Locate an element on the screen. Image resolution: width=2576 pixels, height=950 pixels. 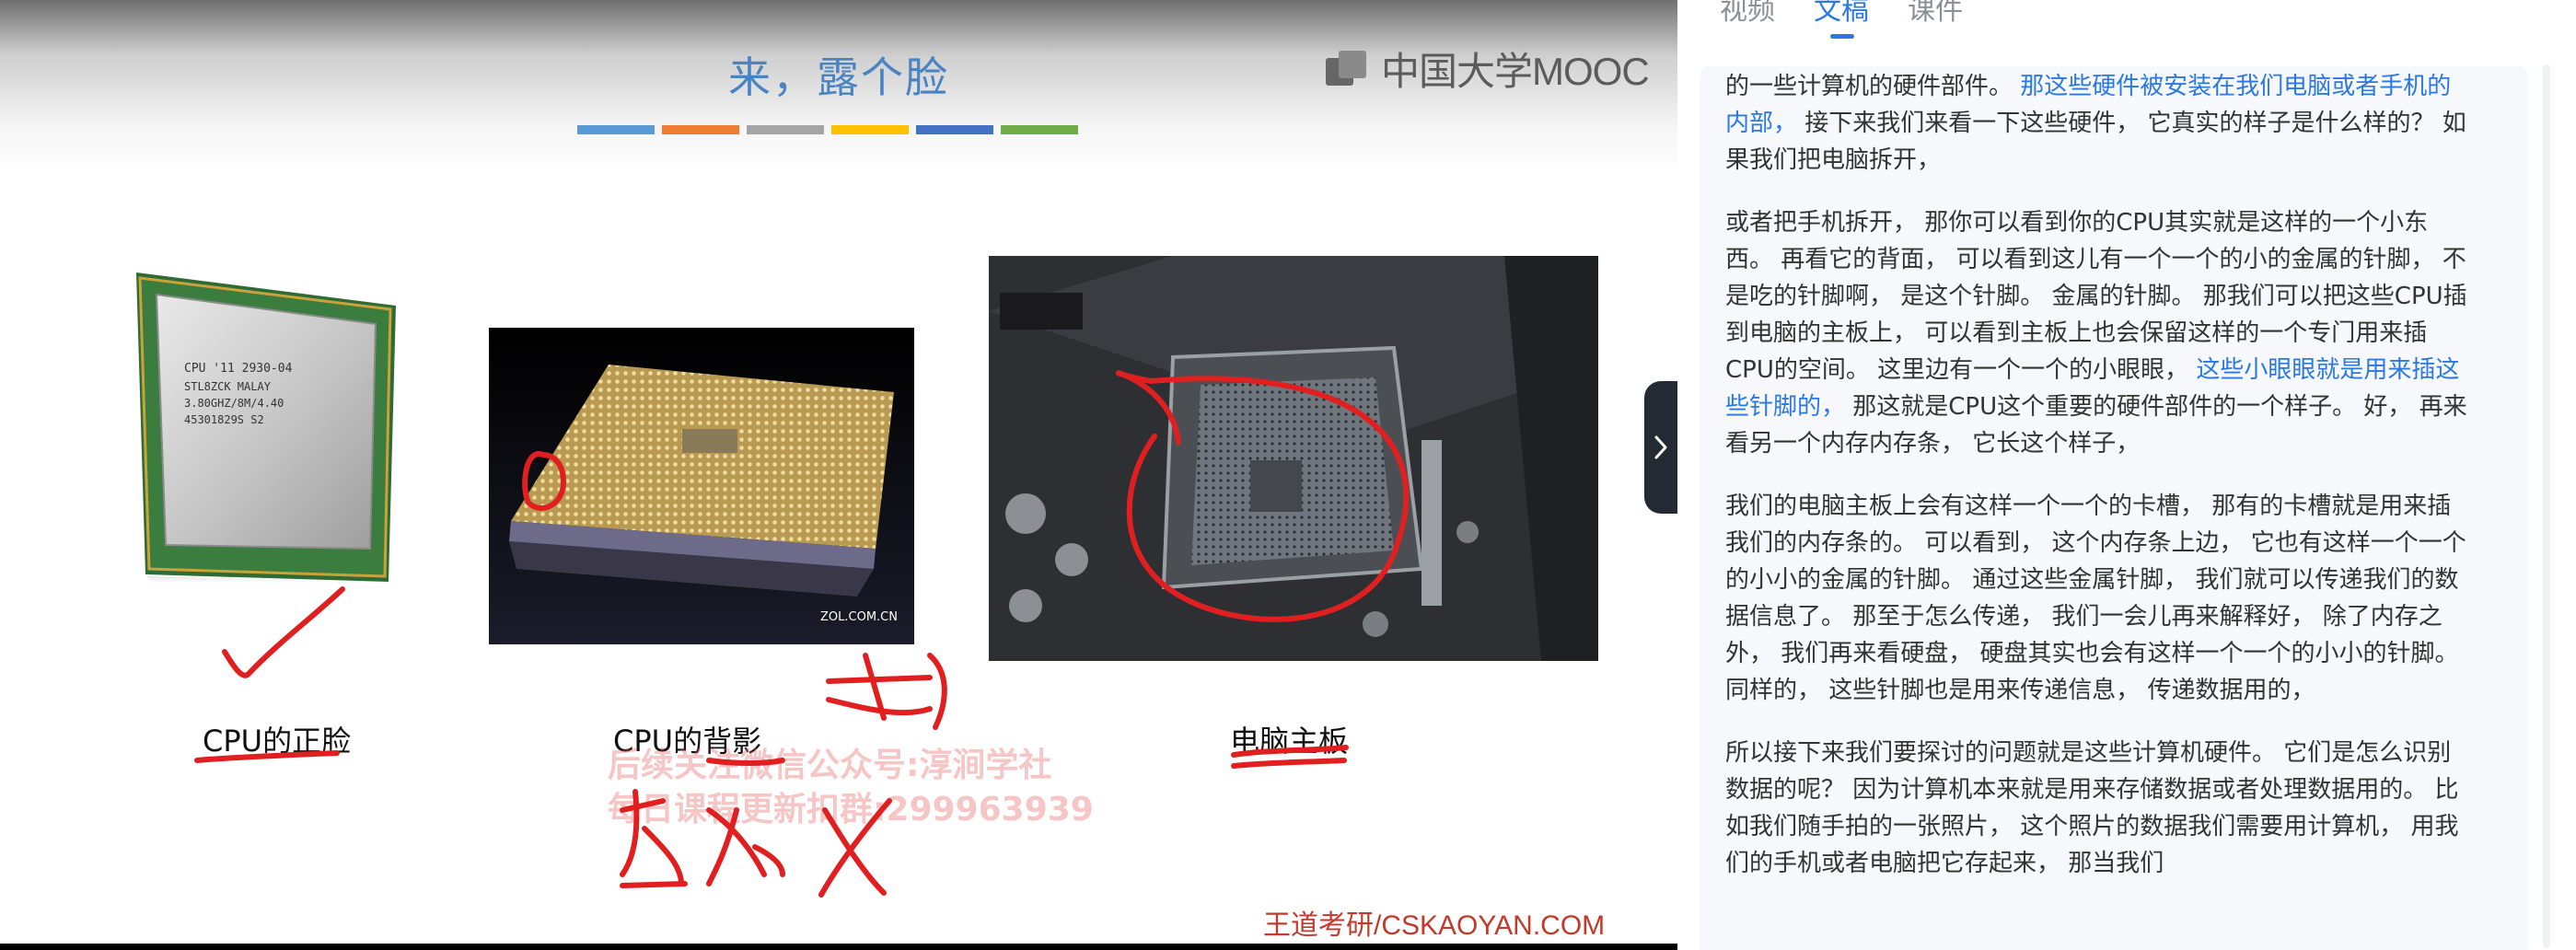
collapse-panel-button is located at coordinates (1660, 447).